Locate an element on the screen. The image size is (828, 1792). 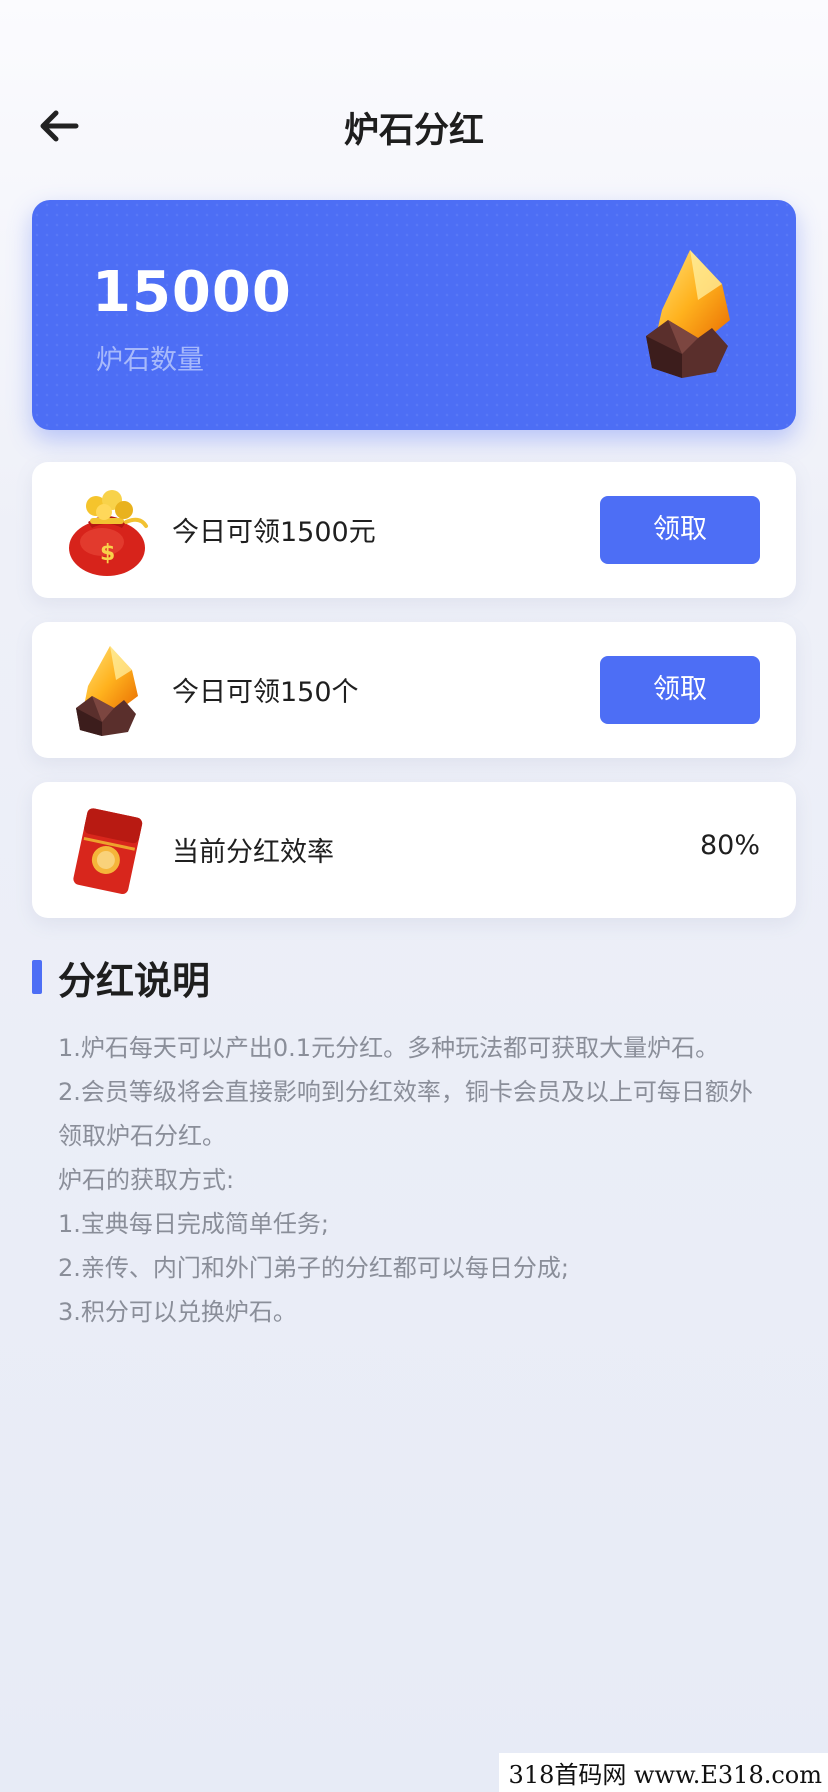
description-line: 2.会员等级将会直接影响到分红效率，铜卡会员及以上可每日额外 is located at coordinates (405, 1092).